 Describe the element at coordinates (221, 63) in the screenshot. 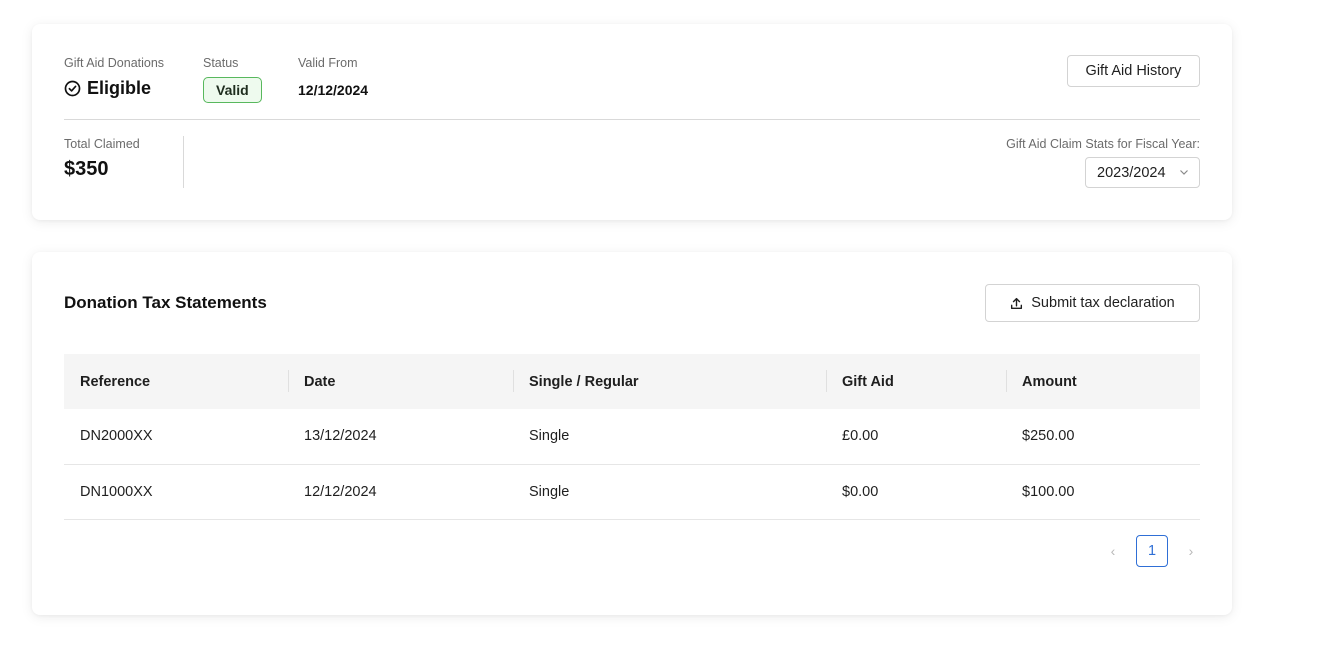

I see `status-label: Status` at that location.